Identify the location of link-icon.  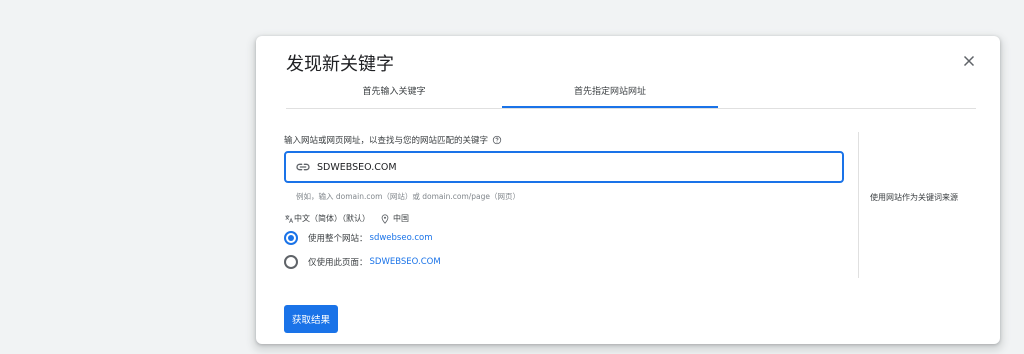
(303, 167).